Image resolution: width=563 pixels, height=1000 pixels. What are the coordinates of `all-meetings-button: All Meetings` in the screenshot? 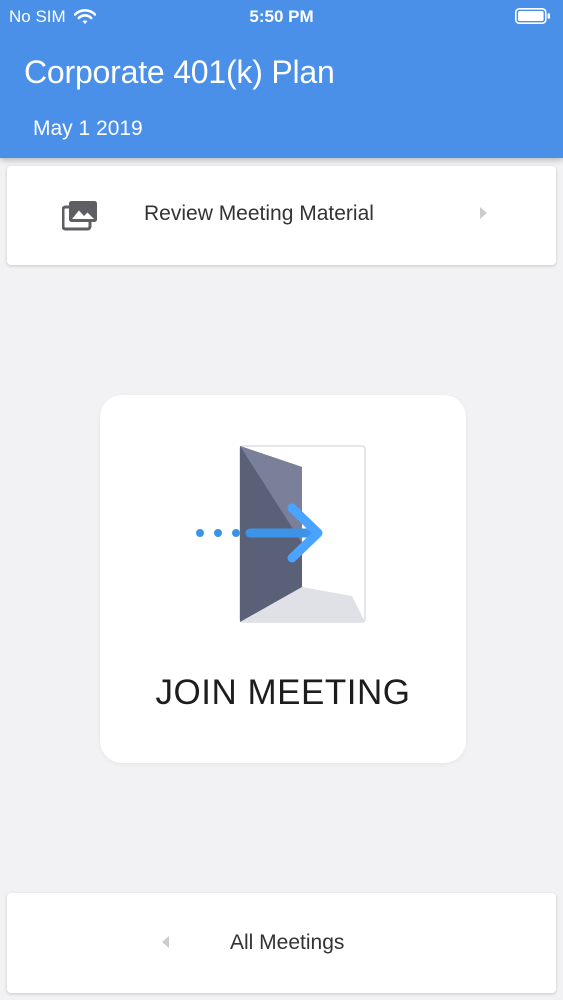 It's located at (281, 943).